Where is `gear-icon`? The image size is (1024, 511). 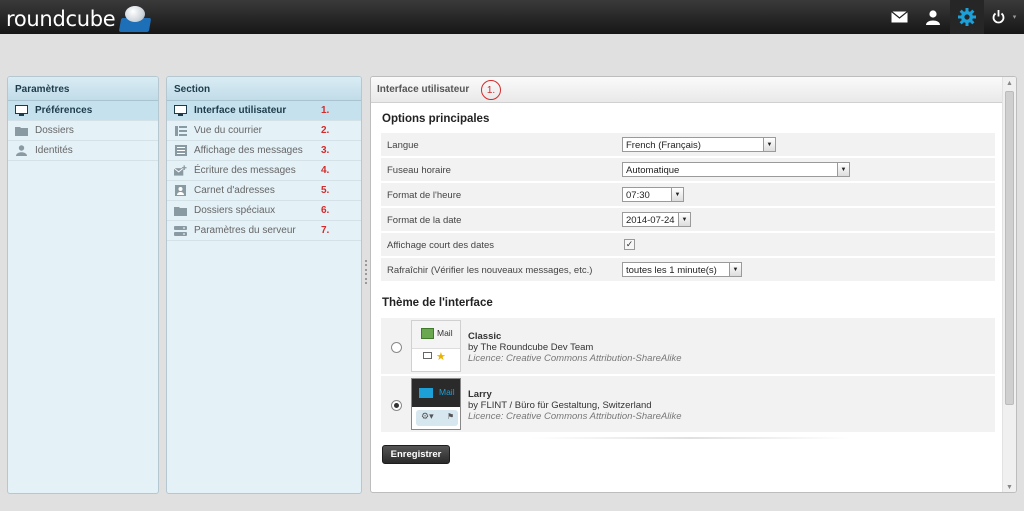
gear-icon is located at coordinates (967, 17).